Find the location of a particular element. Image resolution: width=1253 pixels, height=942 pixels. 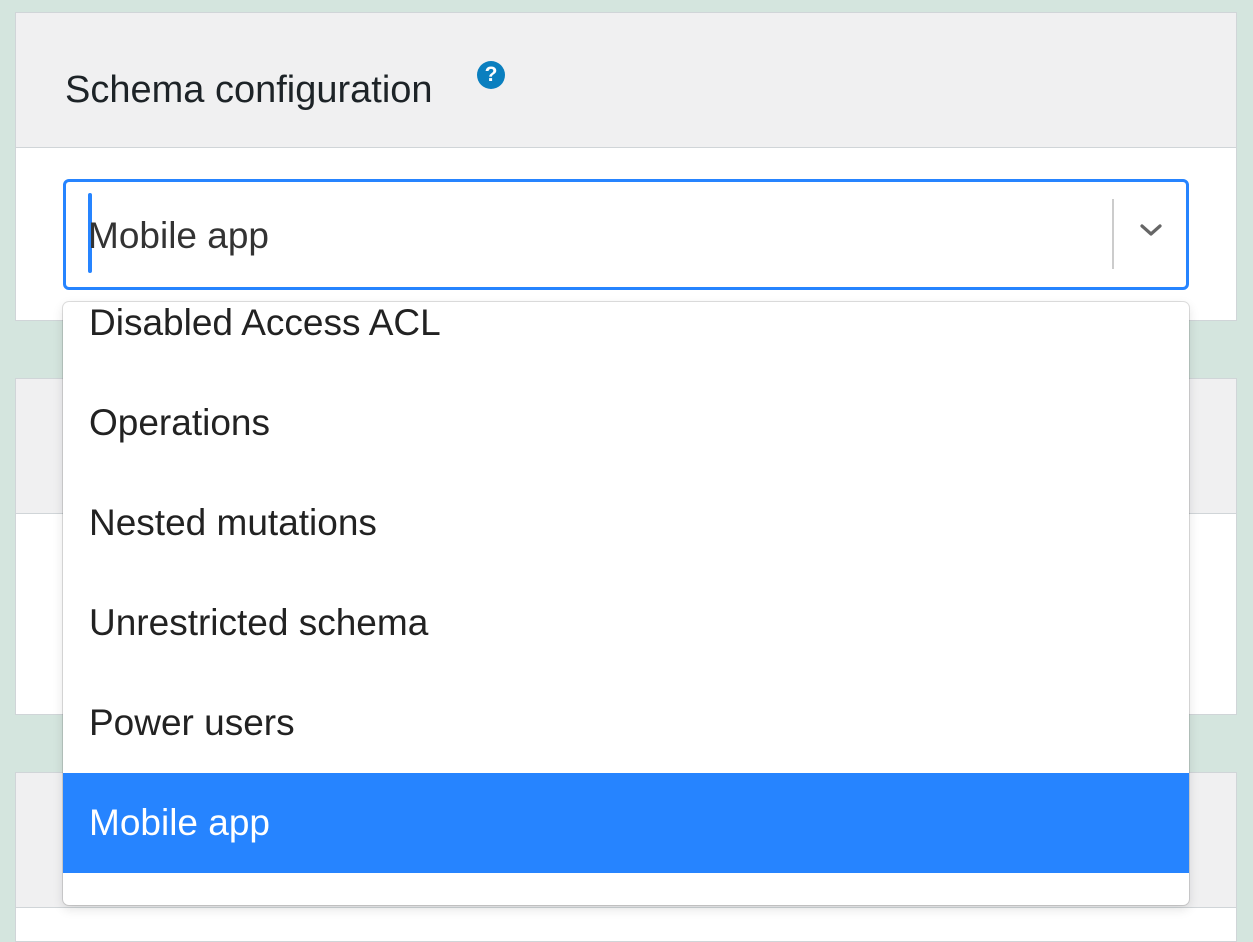

indicator-separator is located at coordinates (1113, 234).